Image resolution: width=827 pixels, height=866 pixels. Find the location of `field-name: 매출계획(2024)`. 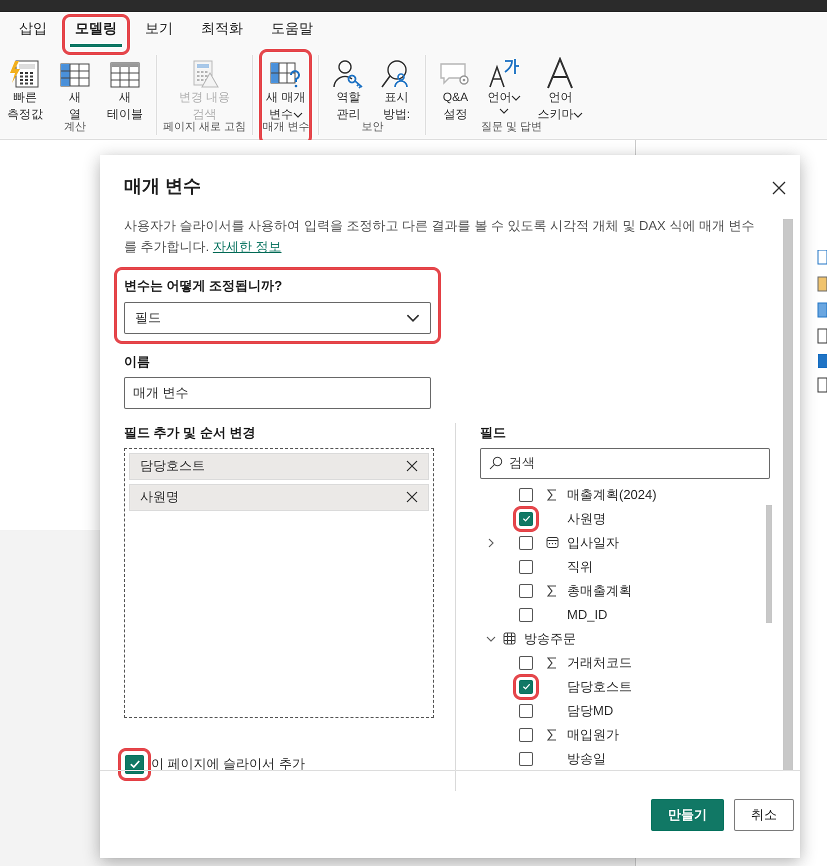

field-name: 매출계획(2024) is located at coordinates (612, 494).